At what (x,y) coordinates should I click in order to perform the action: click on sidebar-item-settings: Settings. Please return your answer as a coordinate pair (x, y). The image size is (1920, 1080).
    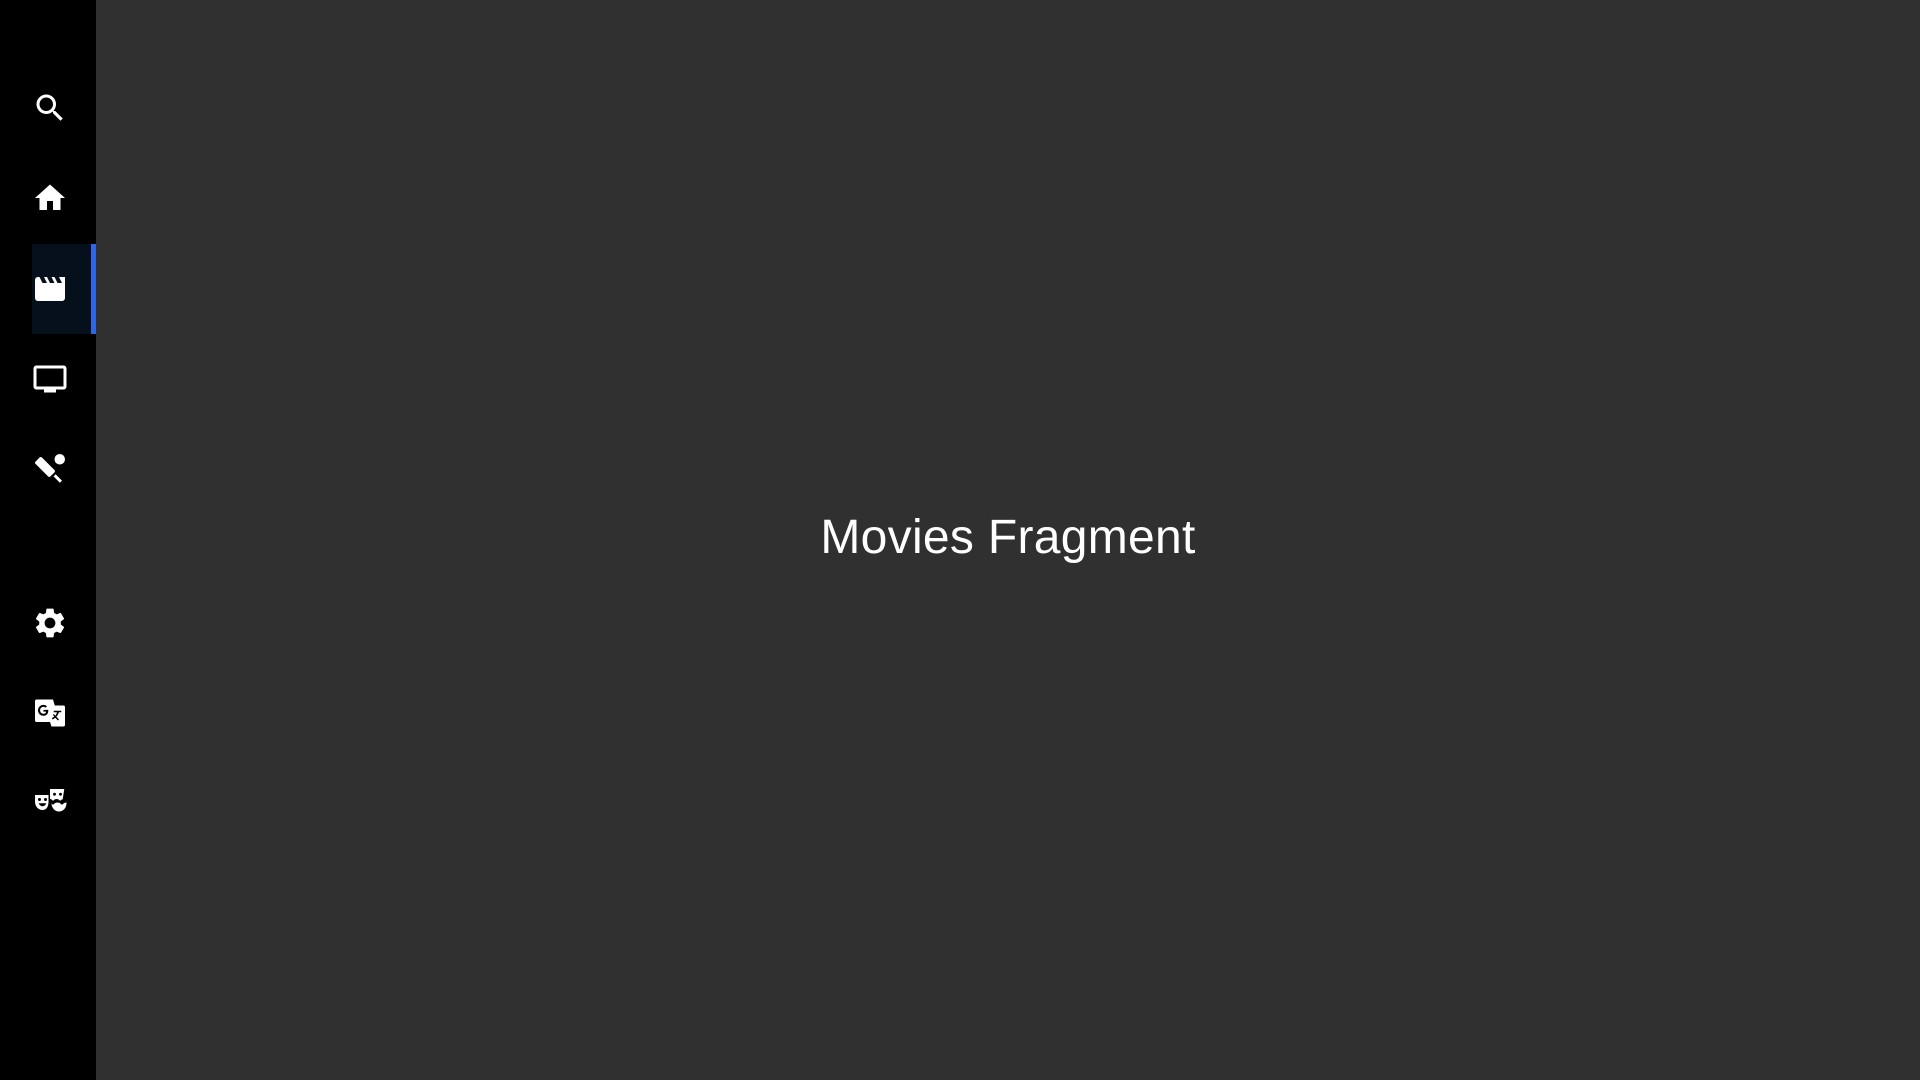
    Looking at the image, I should click on (64, 623).